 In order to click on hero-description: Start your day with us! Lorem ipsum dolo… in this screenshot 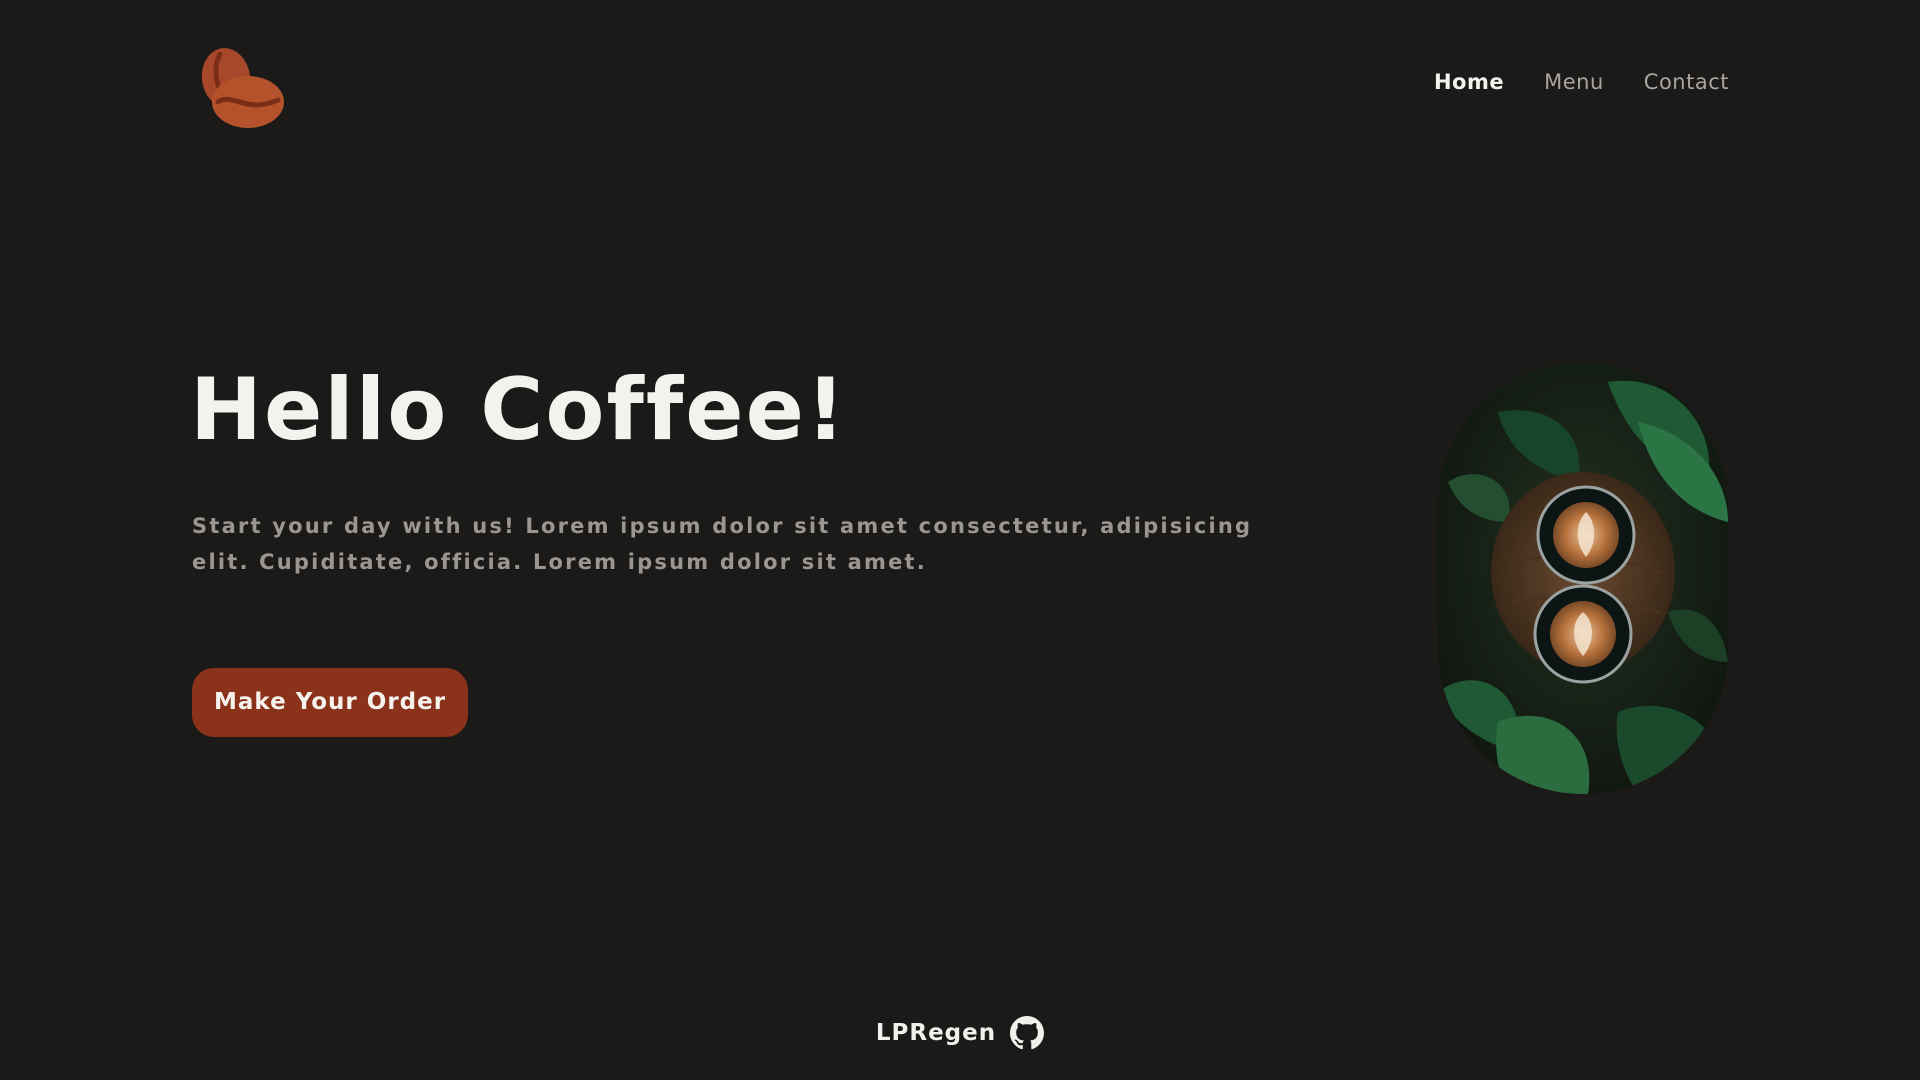, I will do `click(722, 544)`.